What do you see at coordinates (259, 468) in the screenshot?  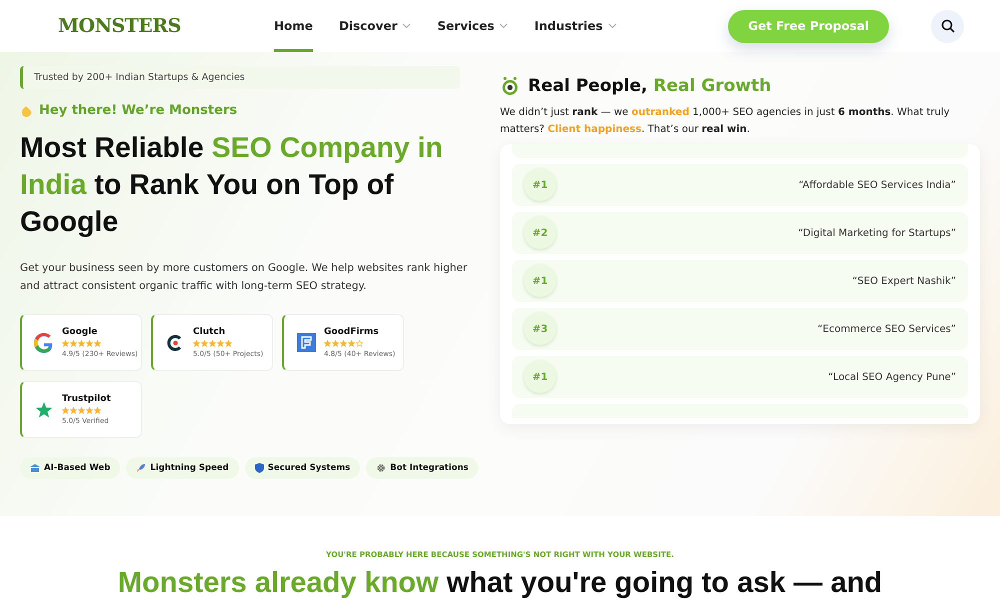 I see `shield-icon` at bounding box center [259, 468].